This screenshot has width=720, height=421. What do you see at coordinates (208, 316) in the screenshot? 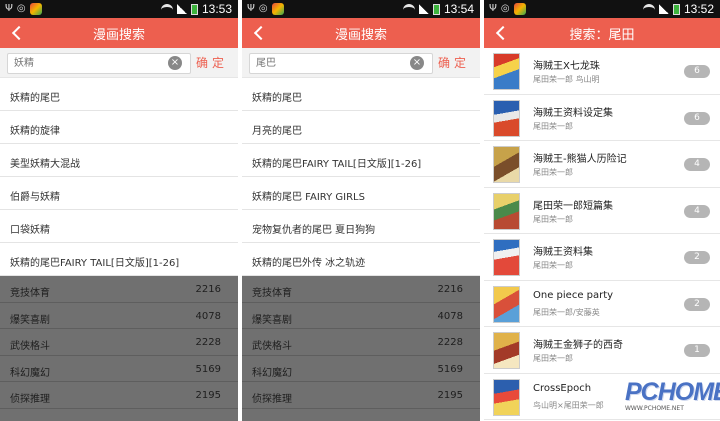
I see `category-count: 4078` at bounding box center [208, 316].